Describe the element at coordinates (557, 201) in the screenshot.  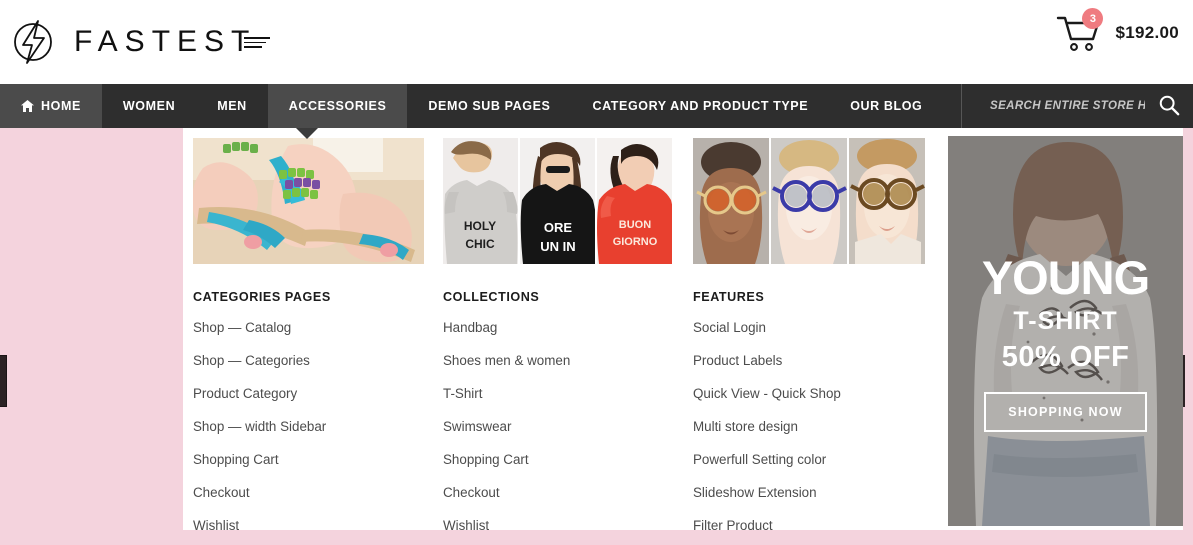
I see `more-fun-tshirt-thumbnail: ORE UN IN` at that location.